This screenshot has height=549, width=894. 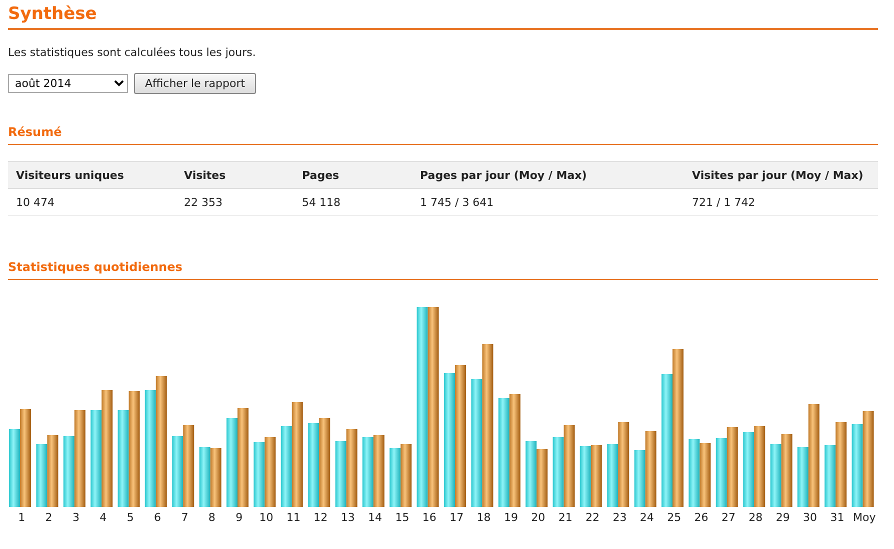 I want to click on axis-label: 15, so click(x=402, y=517).